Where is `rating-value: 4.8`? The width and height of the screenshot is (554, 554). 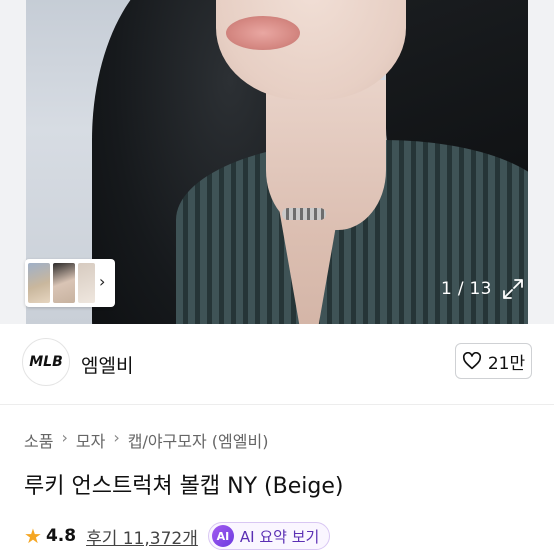
rating-value: 4.8 is located at coordinates (61, 536).